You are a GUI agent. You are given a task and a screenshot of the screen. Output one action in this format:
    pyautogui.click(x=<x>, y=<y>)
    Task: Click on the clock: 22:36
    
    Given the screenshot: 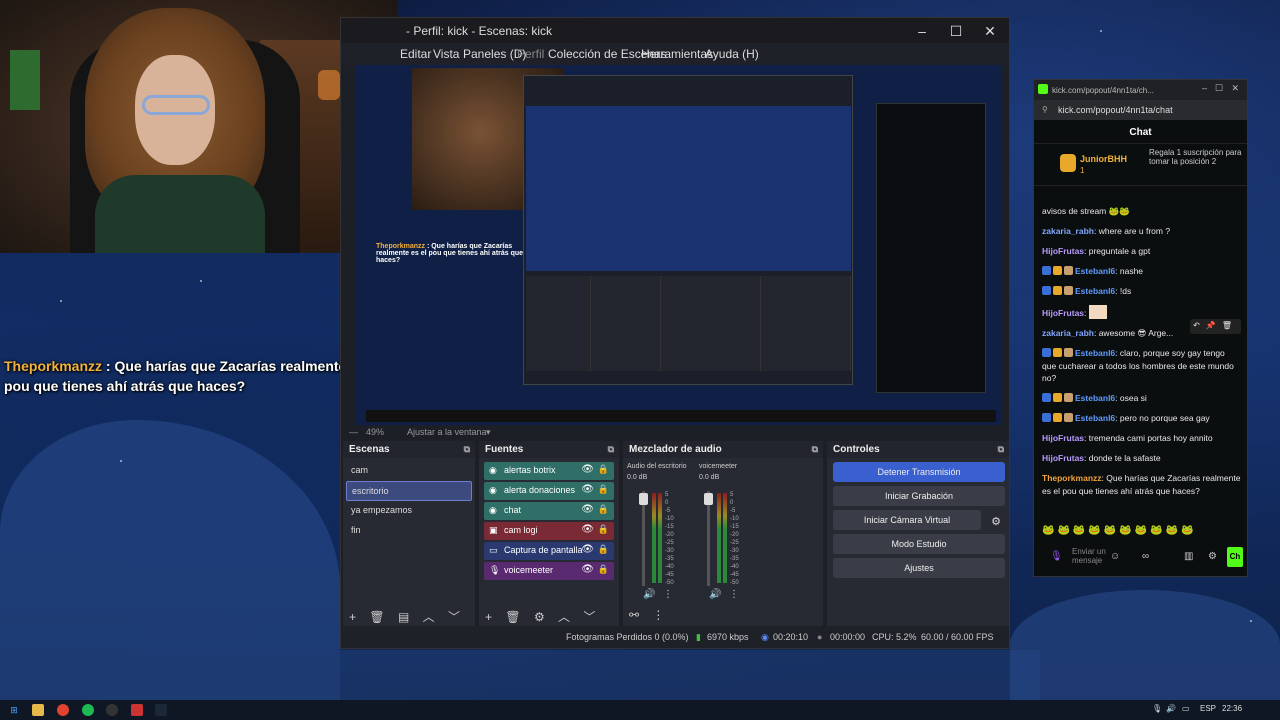 What is the action you would take?
    pyautogui.click(x=1232, y=708)
    